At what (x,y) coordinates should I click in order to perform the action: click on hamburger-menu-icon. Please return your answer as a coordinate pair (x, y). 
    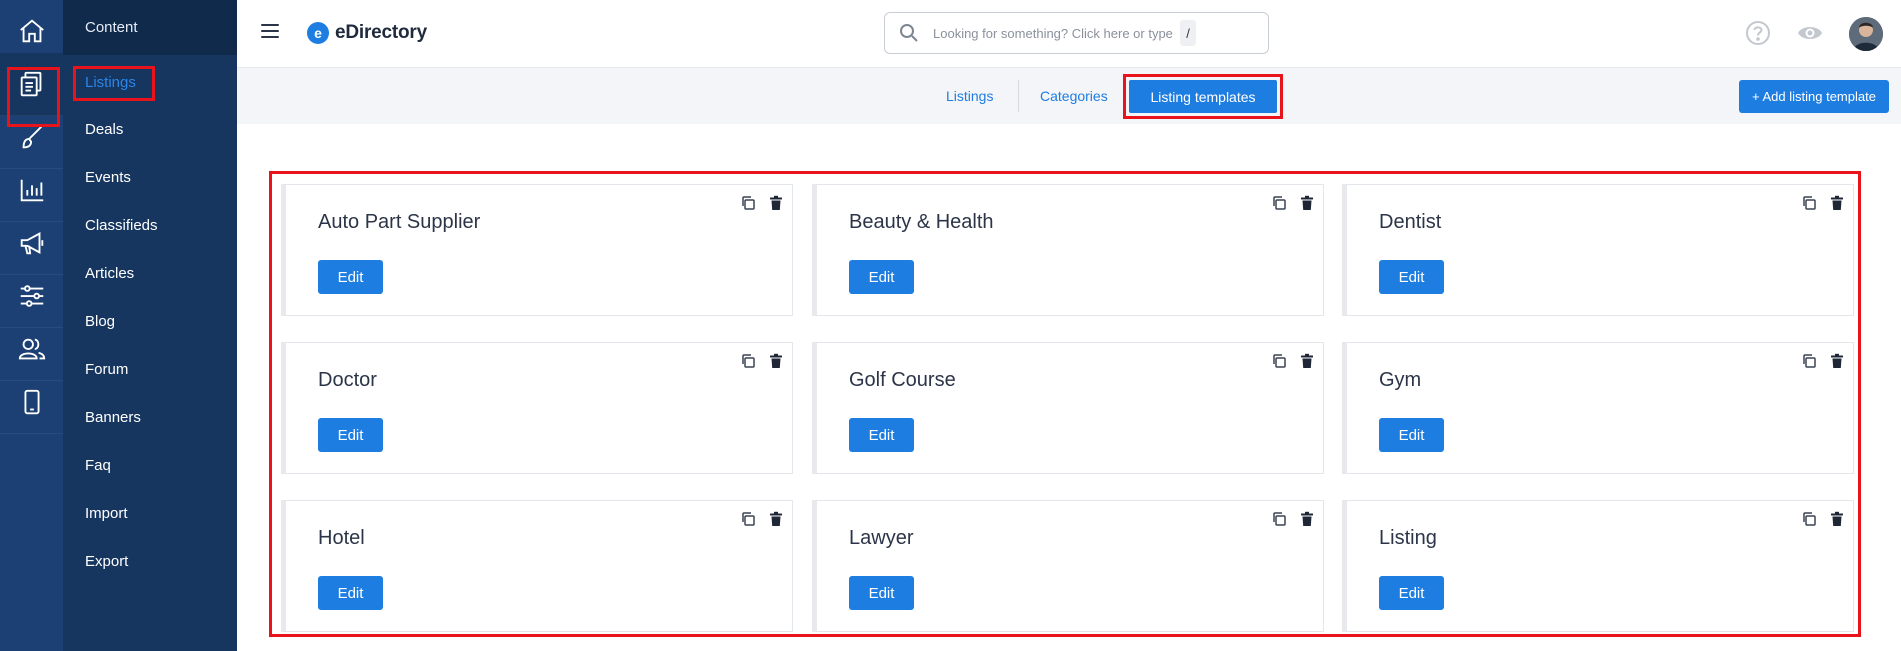
    Looking at the image, I should click on (270, 32).